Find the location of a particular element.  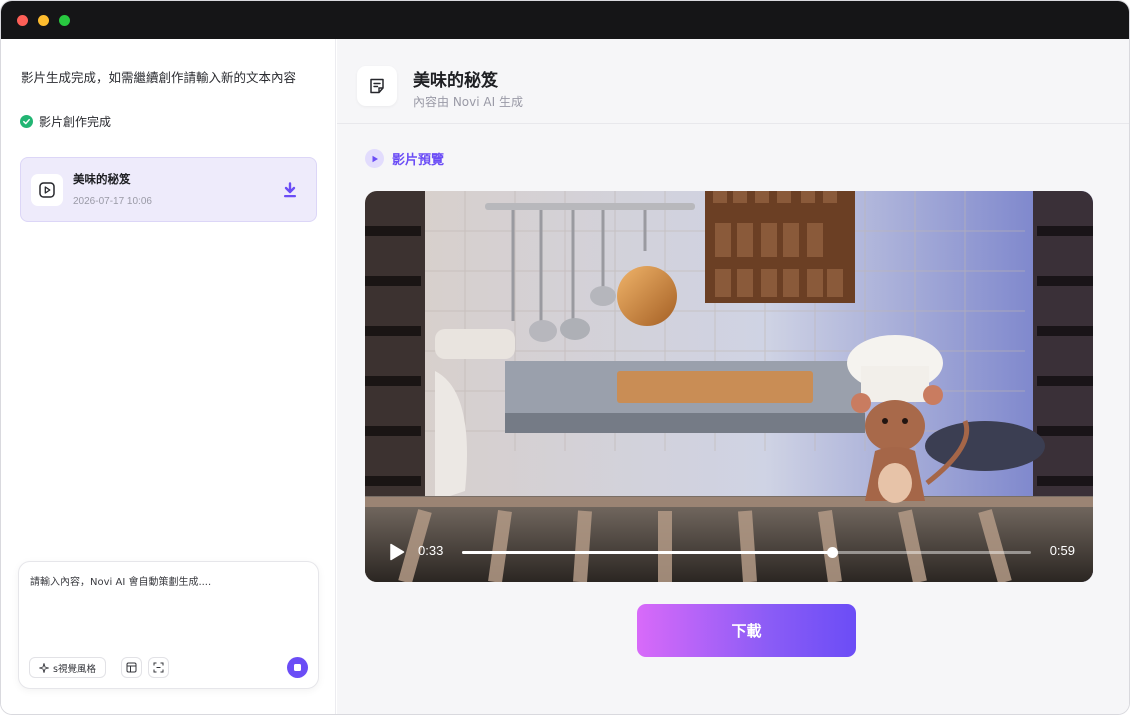

check-circle-icon is located at coordinates (26, 121).